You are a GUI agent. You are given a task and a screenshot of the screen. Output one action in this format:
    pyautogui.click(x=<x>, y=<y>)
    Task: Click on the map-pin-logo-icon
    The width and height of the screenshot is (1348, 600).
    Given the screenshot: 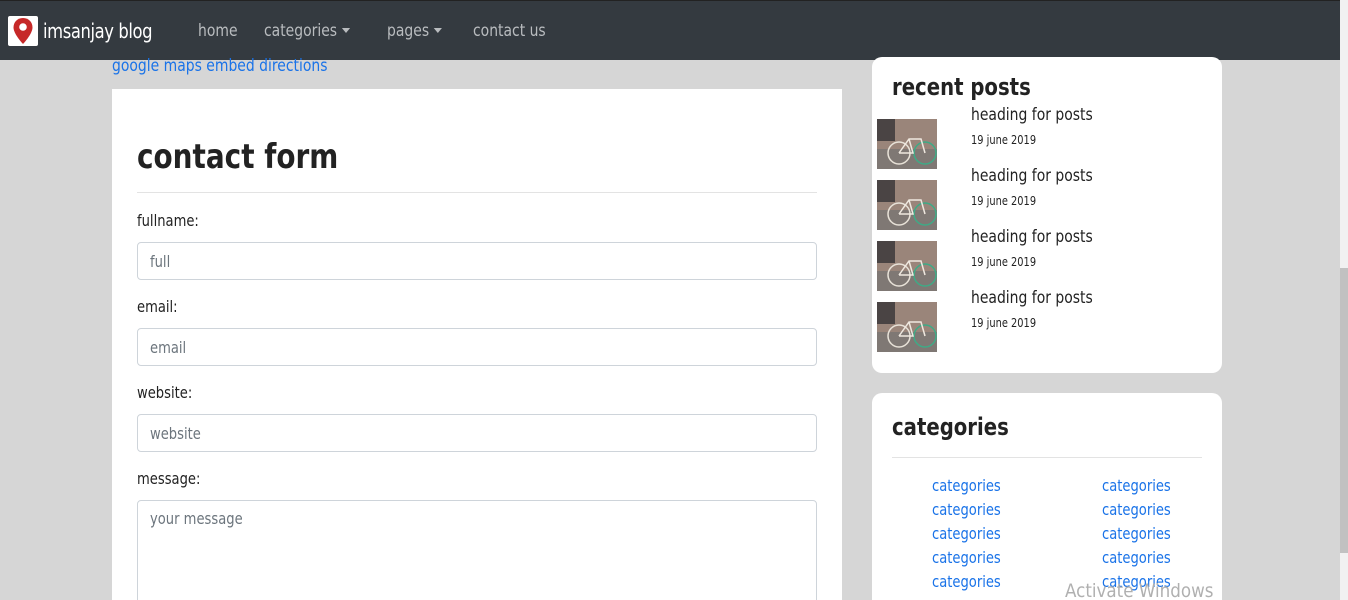 What is the action you would take?
    pyautogui.click(x=23, y=30)
    